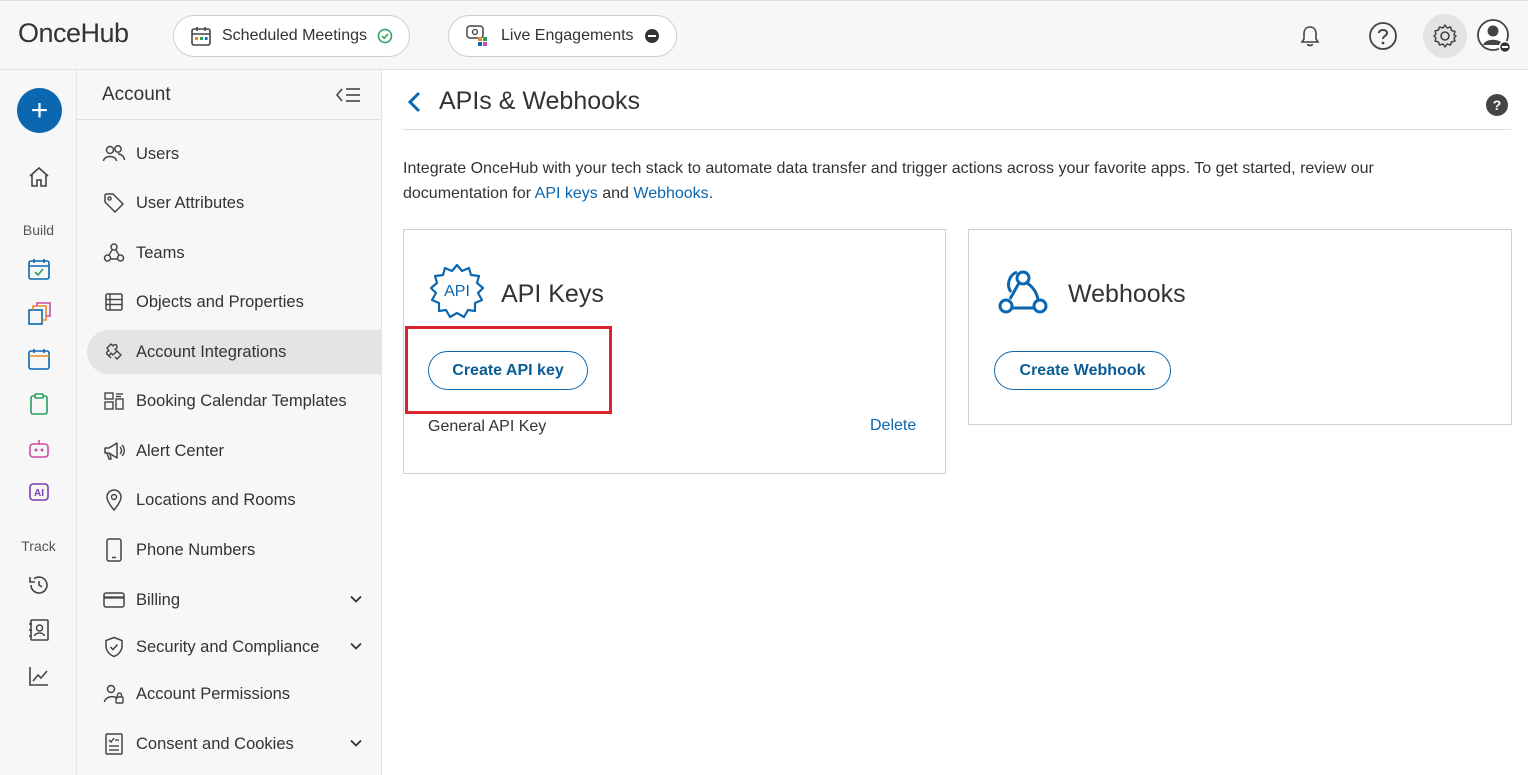 The image size is (1528, 775). What do you see at coordinates (39, 449) in the screenshot?
I see `chatbot-icon` at bounding box center [39, 449].